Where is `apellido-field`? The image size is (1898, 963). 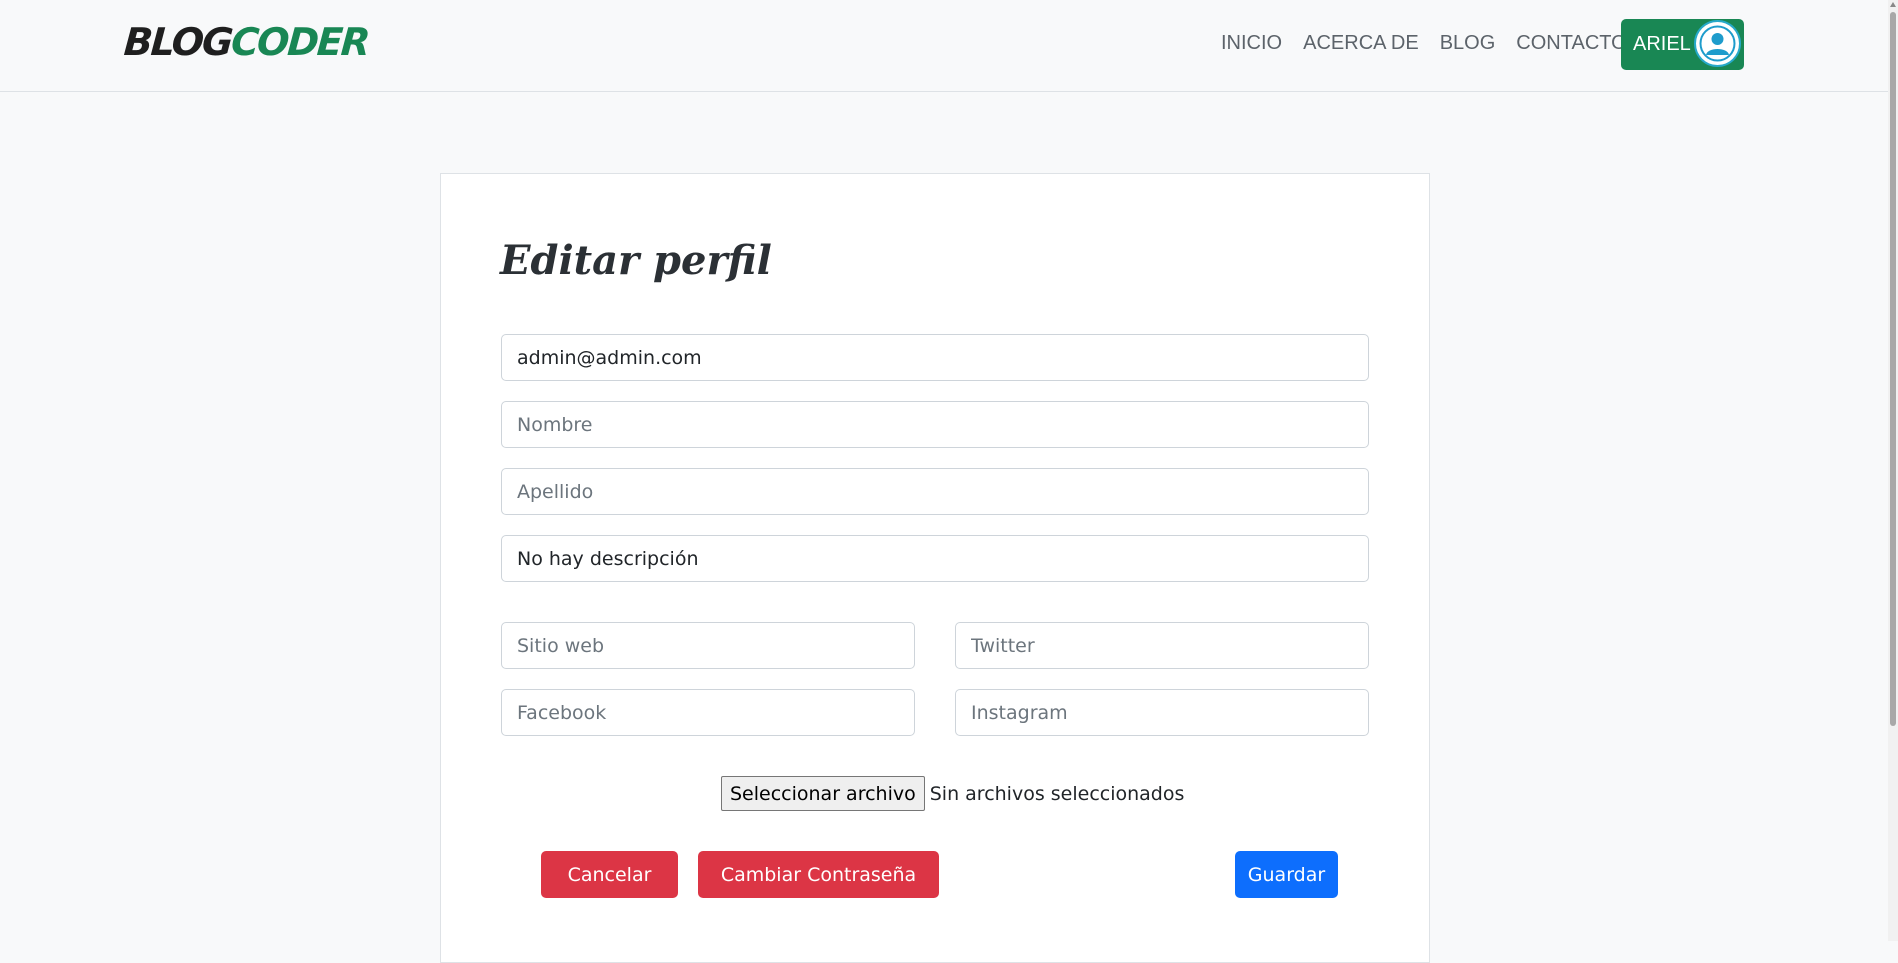 apellido-field is located at coordinates (935, 491).